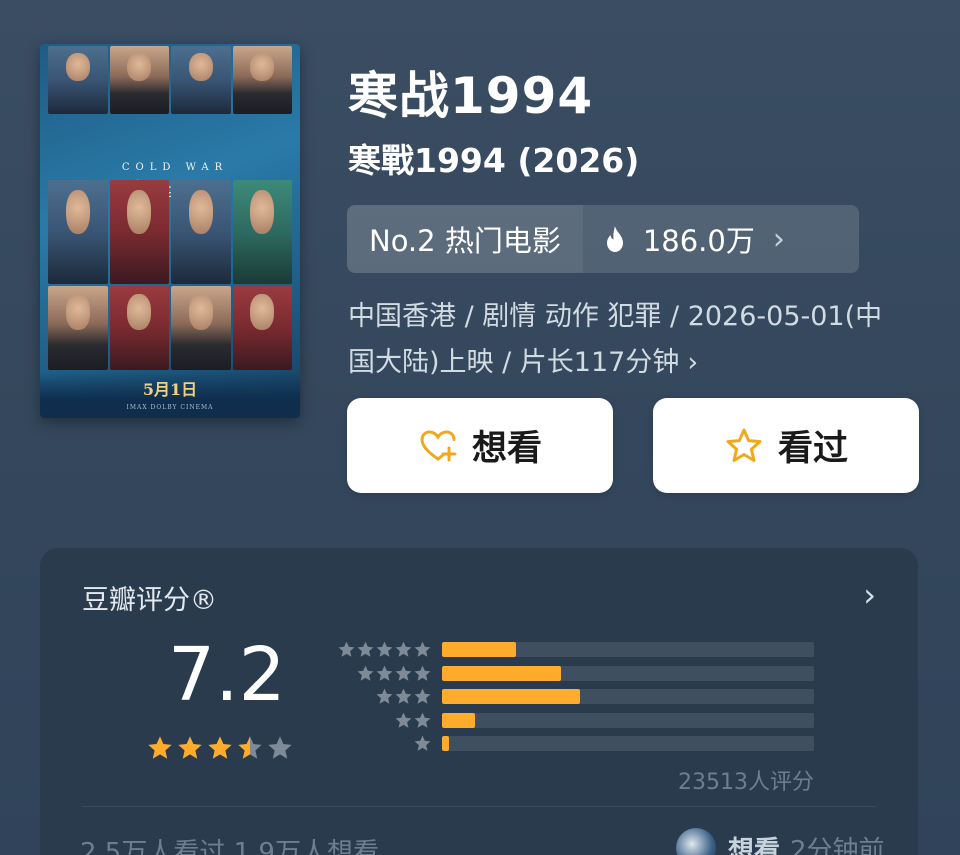  I want to click on watch-stats: 2.5万人看过 1.9万人想看, so click(229, 846).